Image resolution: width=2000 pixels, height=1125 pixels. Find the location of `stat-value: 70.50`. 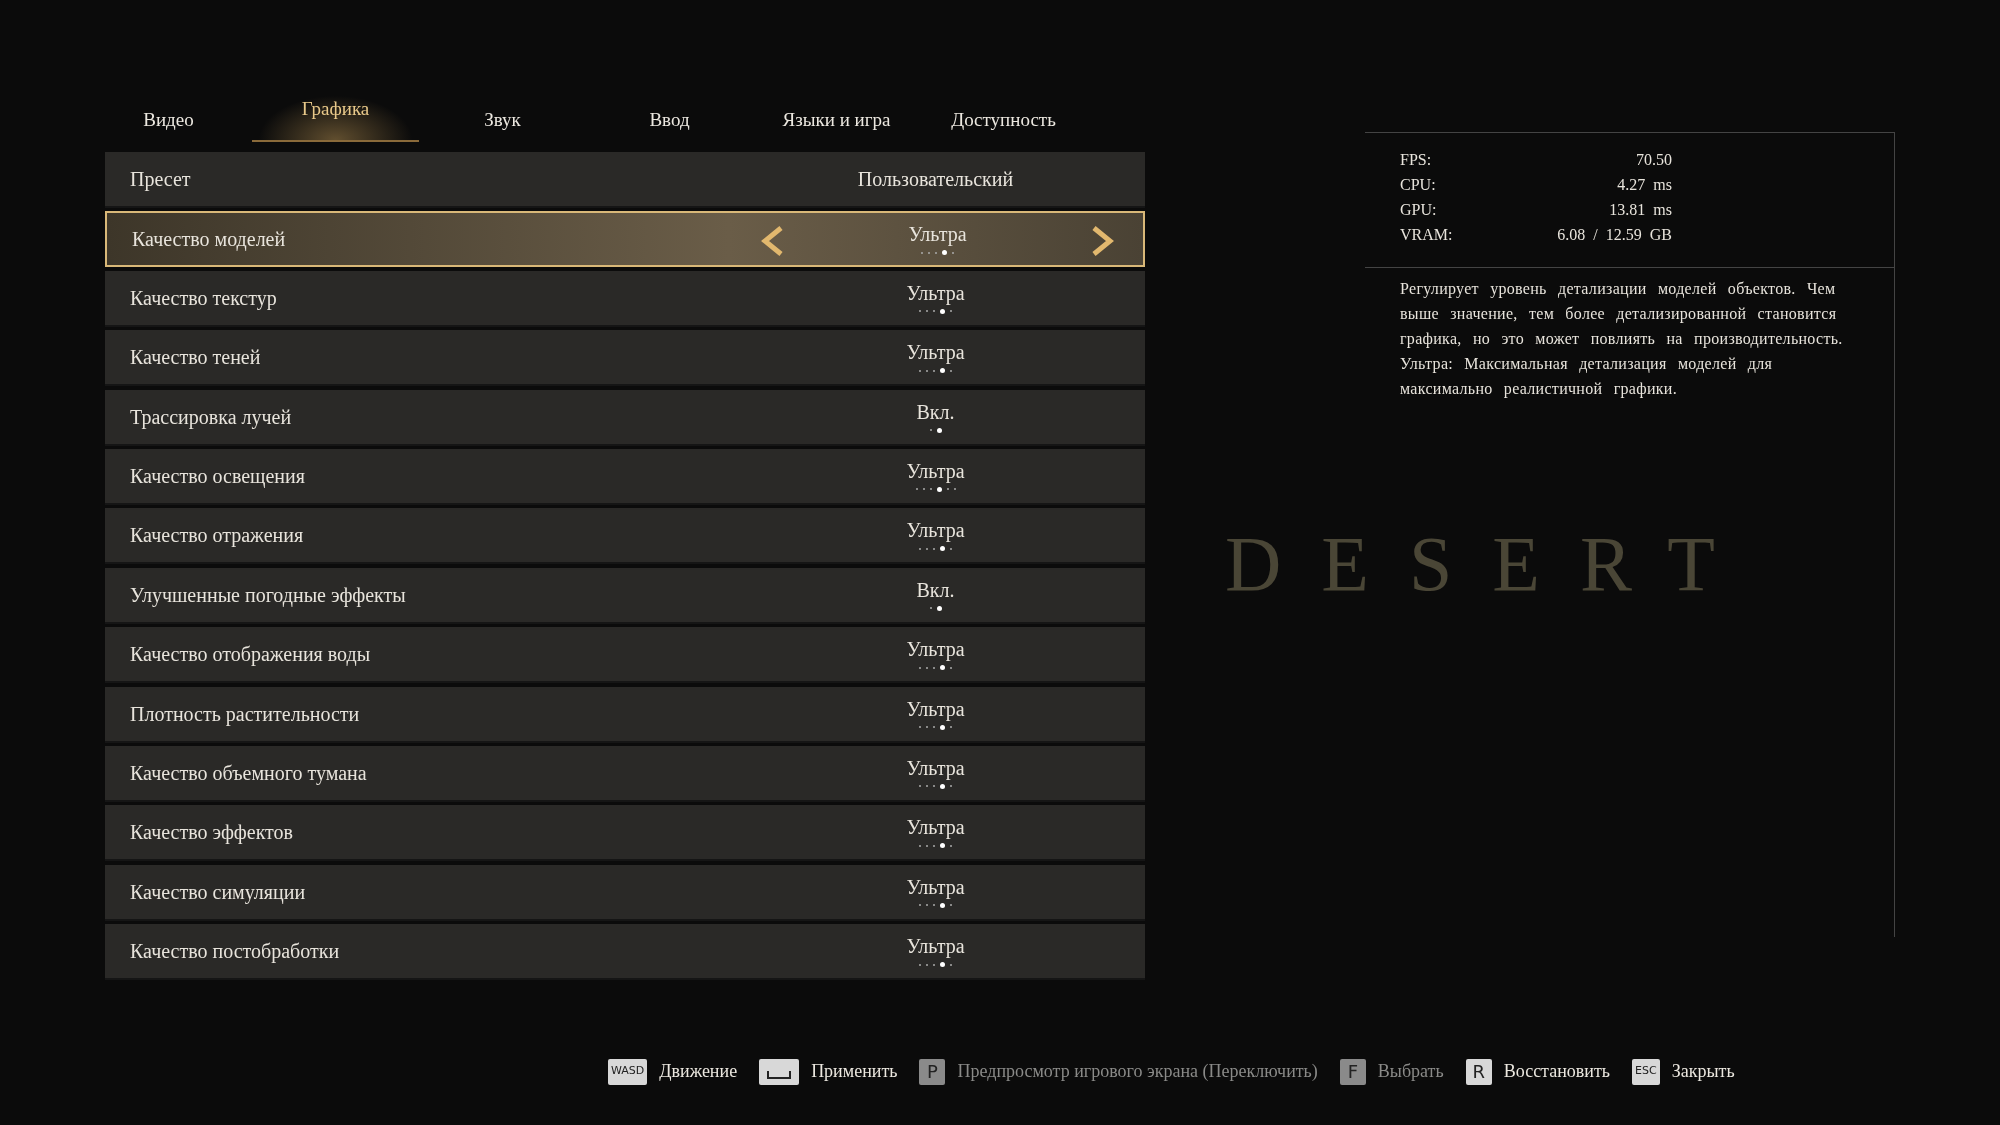

stat-value: 70.50 is located at coordinates (1654, 160).